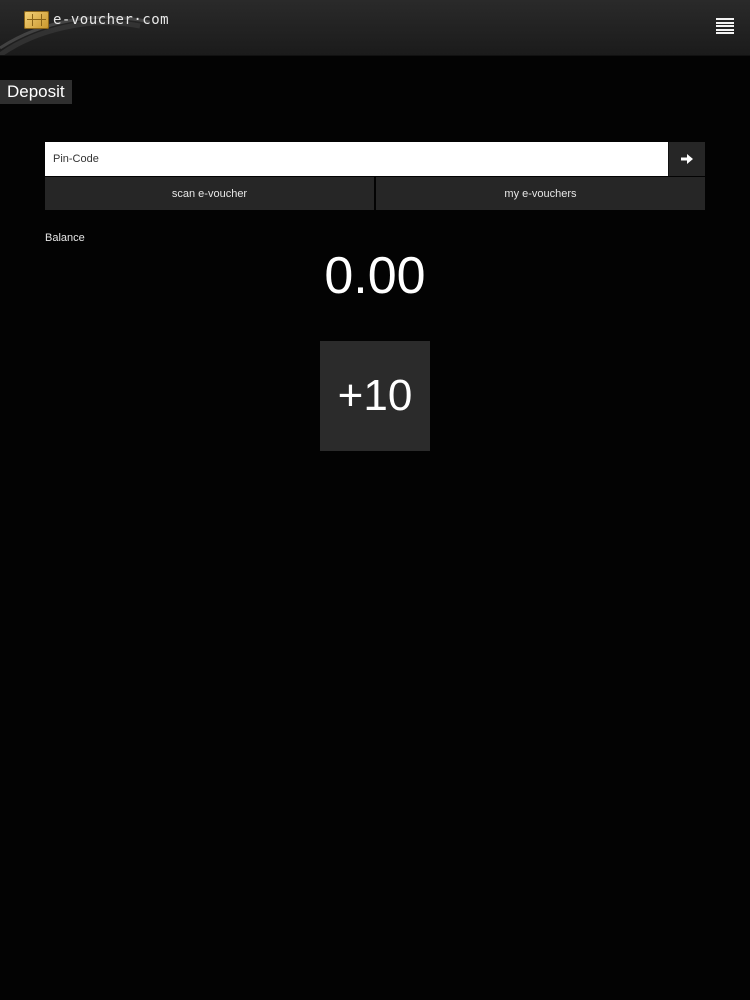  I want to click on submit-pin-button, so click(686, 159).